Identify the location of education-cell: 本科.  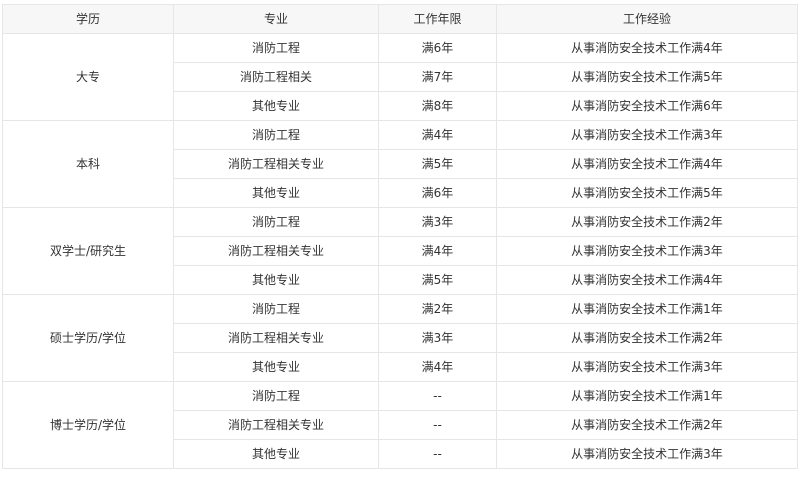
(88, 164).